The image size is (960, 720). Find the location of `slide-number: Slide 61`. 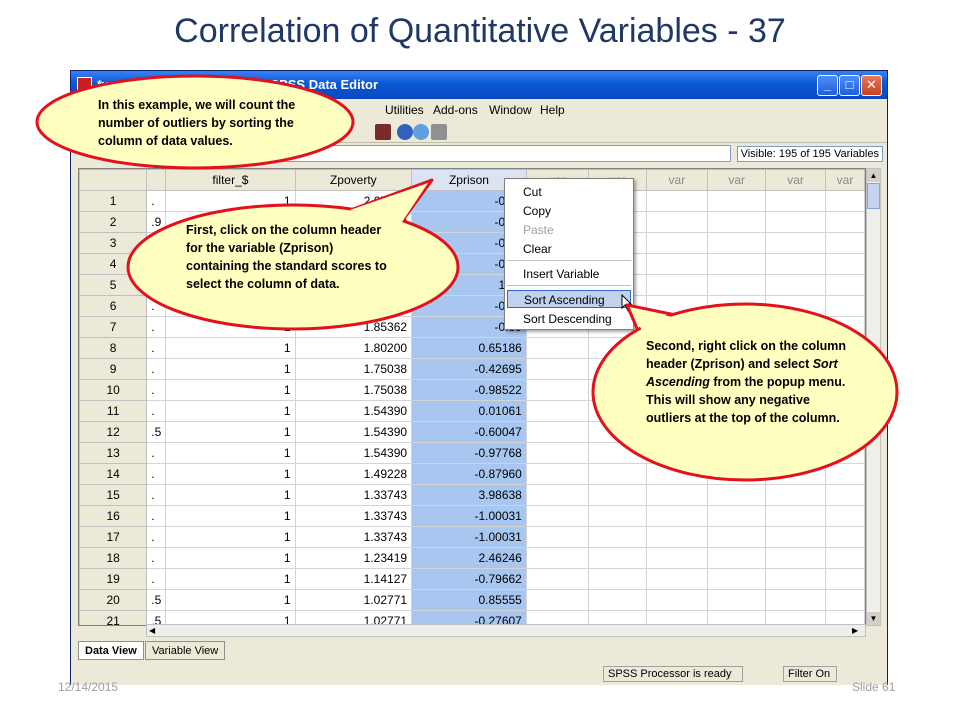

slide-number: Slide 61 is located at coordinates (874, 687).